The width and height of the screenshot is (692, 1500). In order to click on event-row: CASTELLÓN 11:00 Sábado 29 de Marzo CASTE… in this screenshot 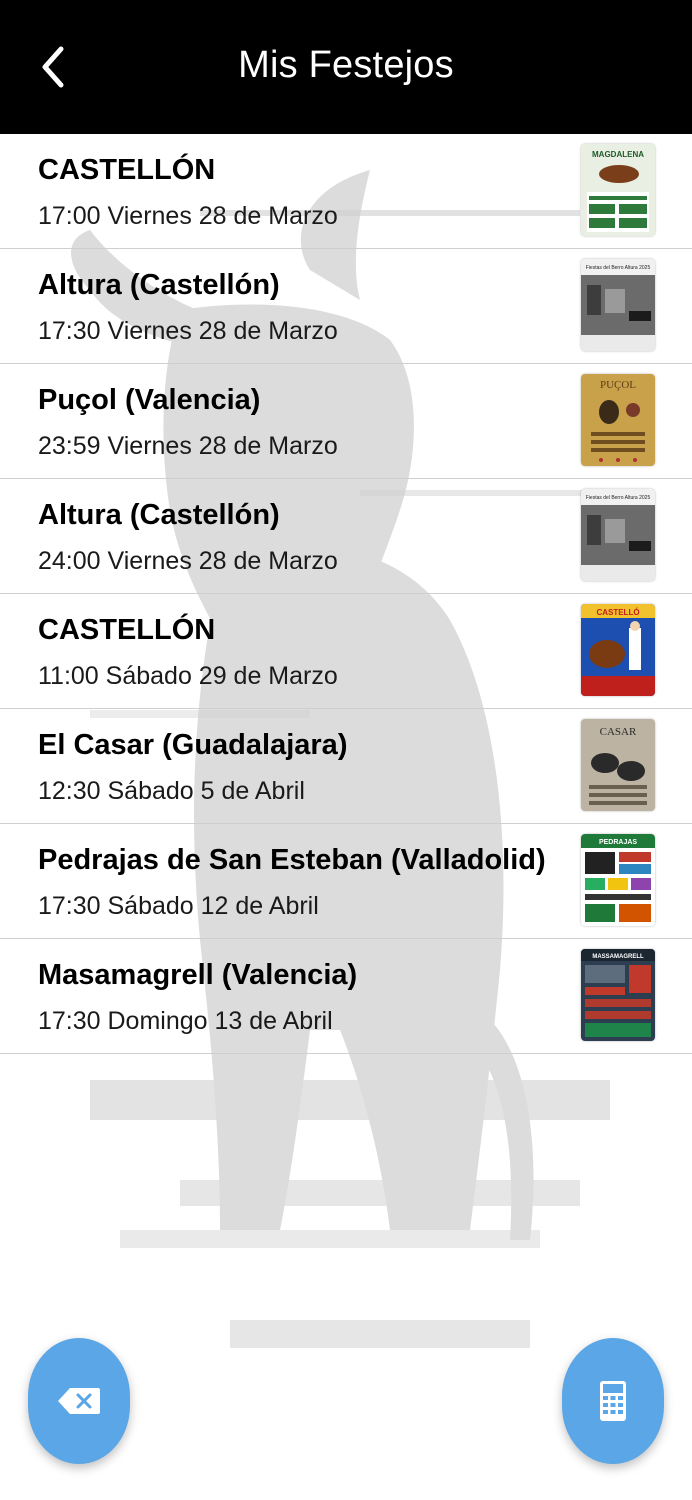, I will do `click(346, 651)`.